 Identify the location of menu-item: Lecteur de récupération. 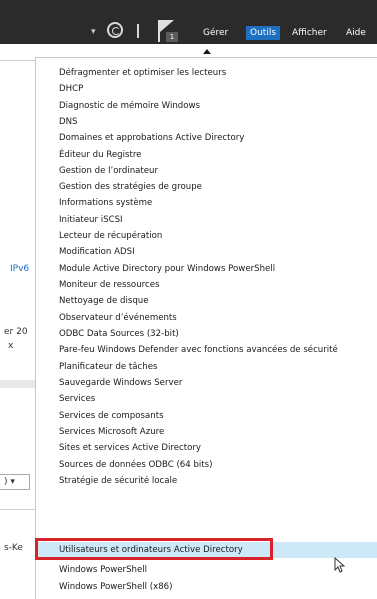
(206, 236).